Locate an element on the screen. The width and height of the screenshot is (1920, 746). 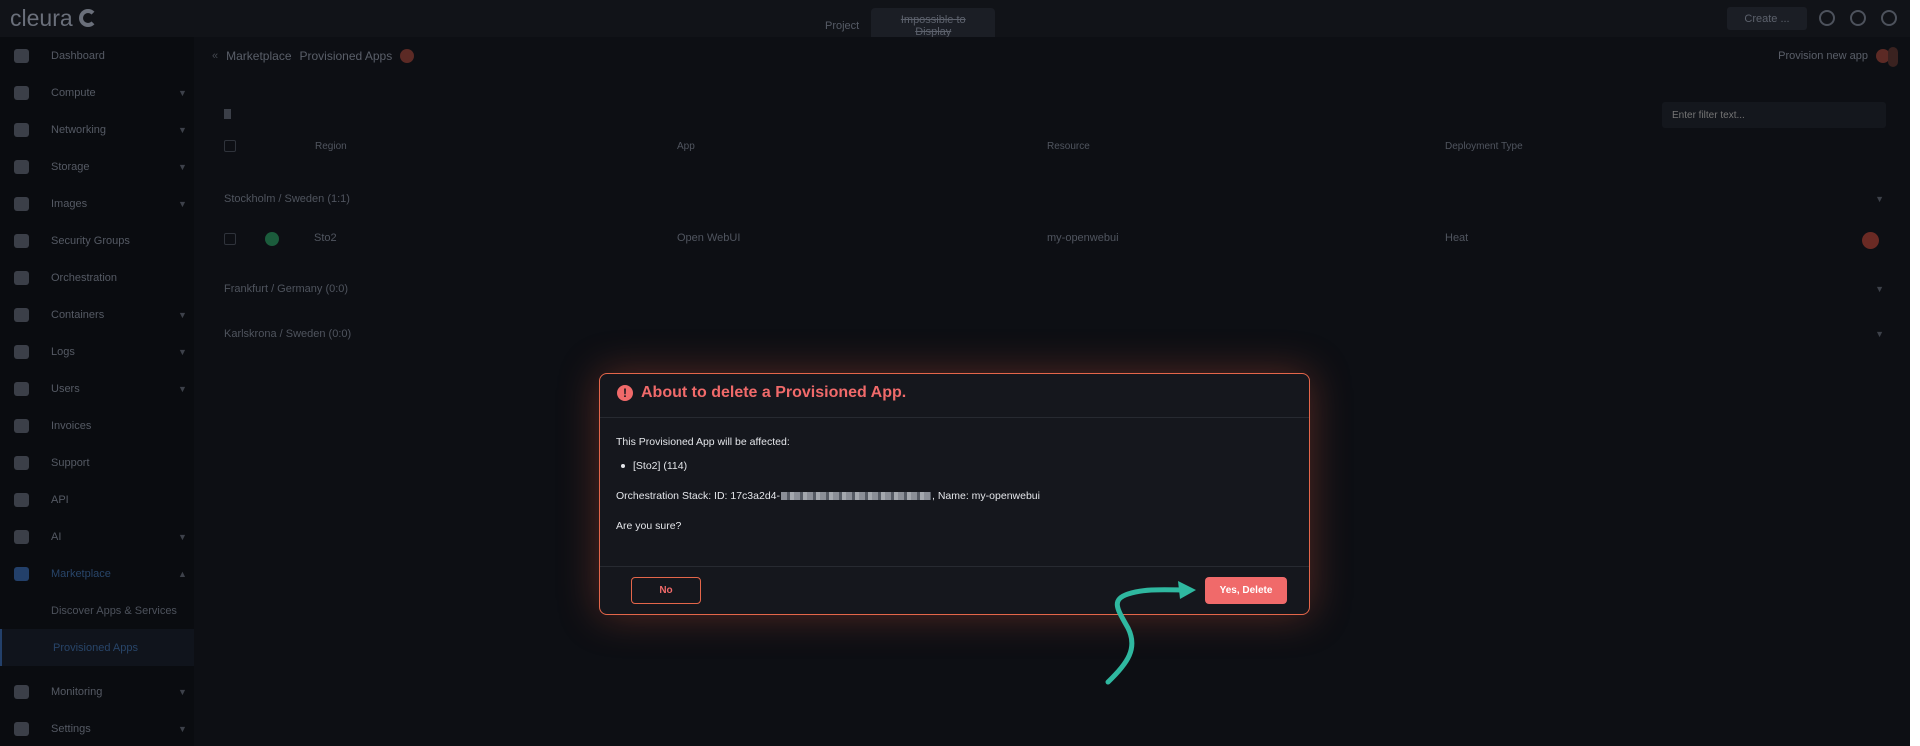
logo-mark-icon is located at coordinates (87, 18).